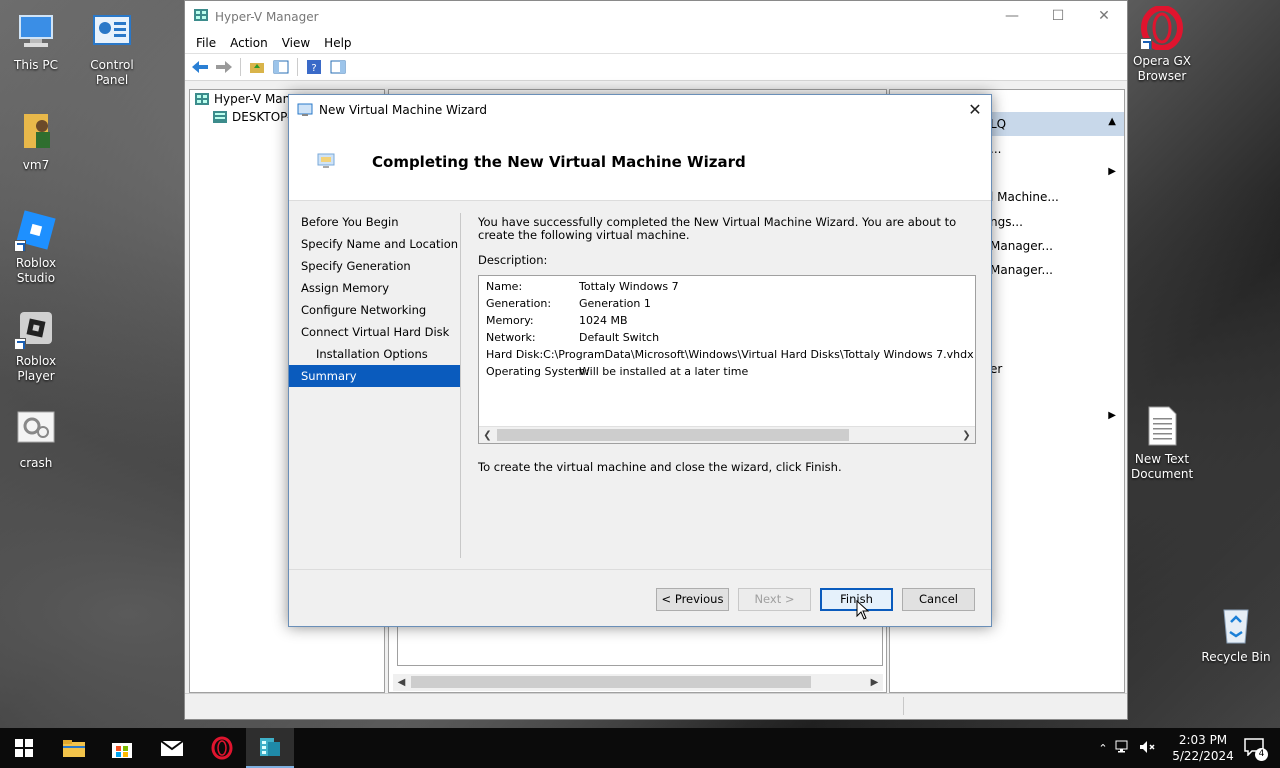 Image resolution: width=1280 pixels, height=768 pixels. I want to click on scroll-right-icon: ▶, so click(874, 682).